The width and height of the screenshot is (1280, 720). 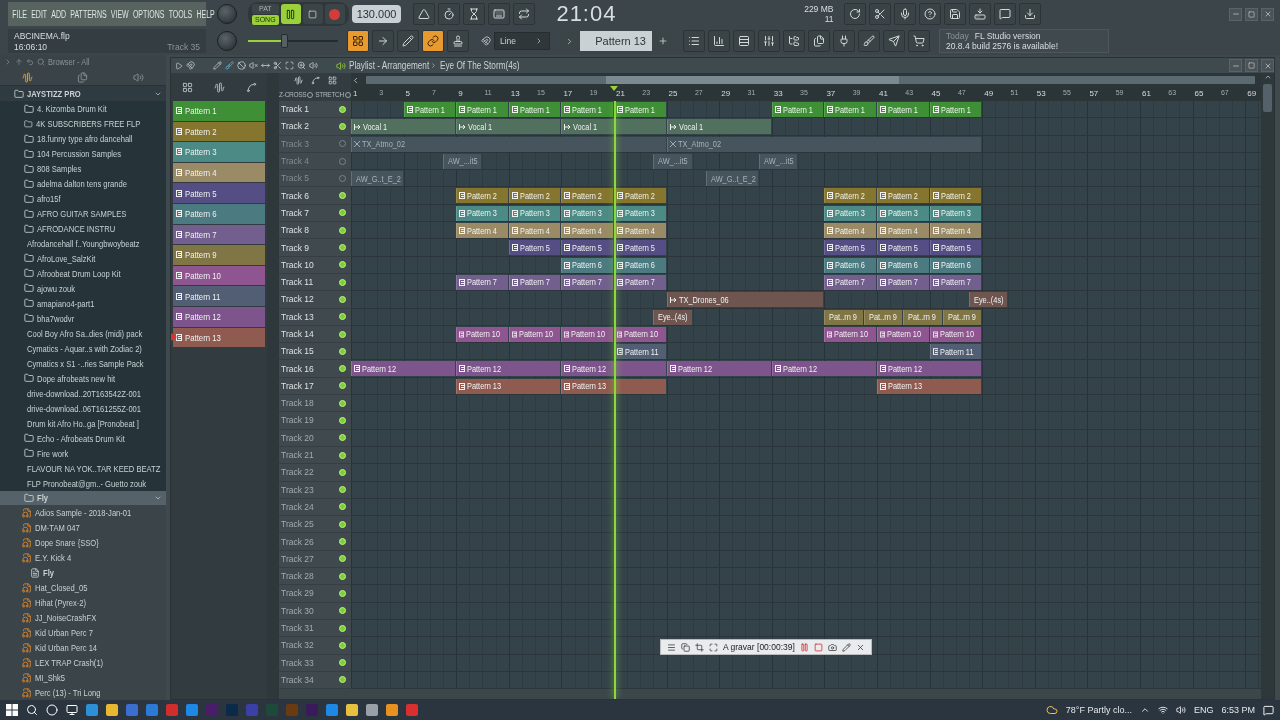 What do you see at coordinates (219, 213) in the screenshot?
I see `pattern-item: Pattern 6` at bounding box center [219, 213].